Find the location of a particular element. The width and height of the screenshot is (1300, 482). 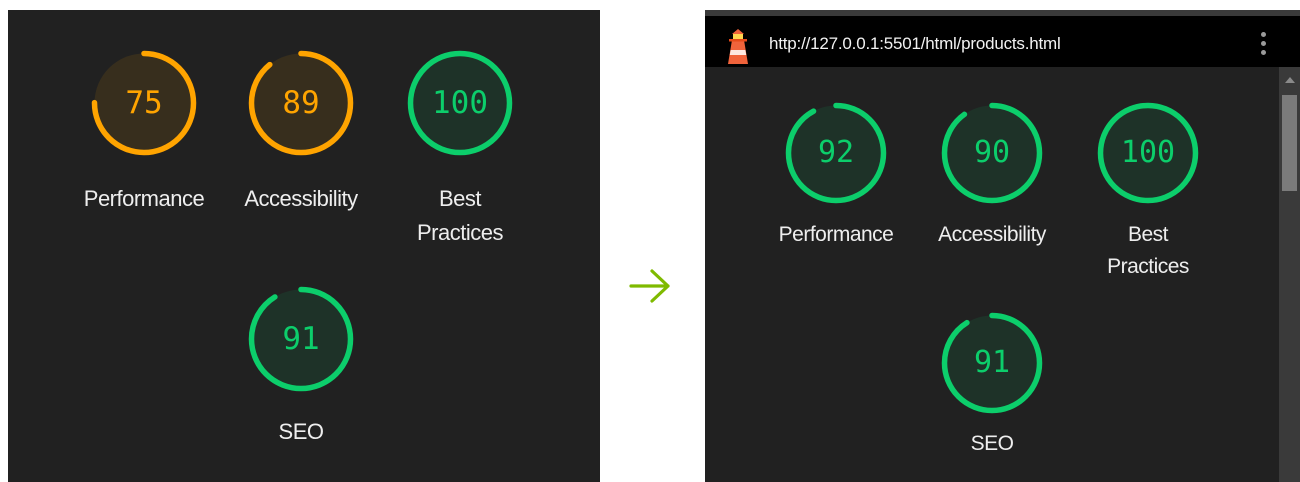

gauge-score: 92 is located at coordinates (836, 152).